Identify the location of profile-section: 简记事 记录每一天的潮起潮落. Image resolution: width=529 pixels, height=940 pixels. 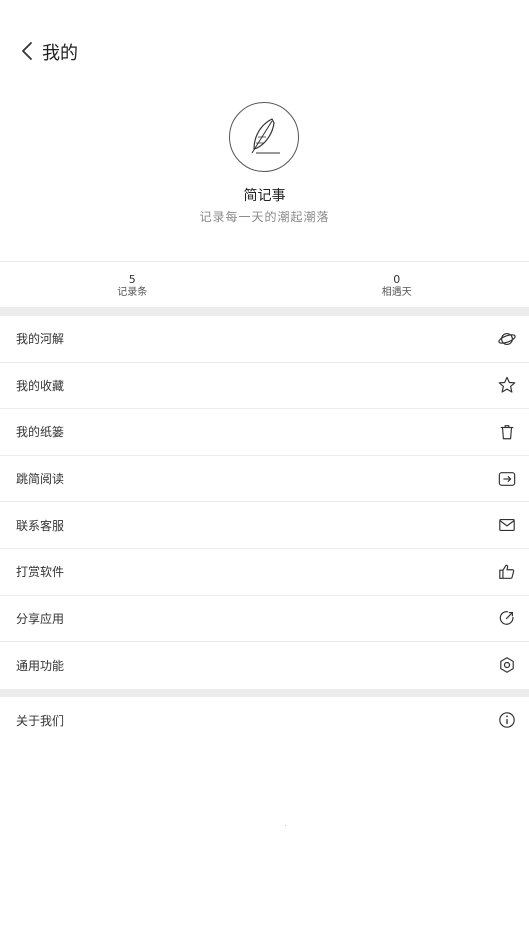
(264, 170).